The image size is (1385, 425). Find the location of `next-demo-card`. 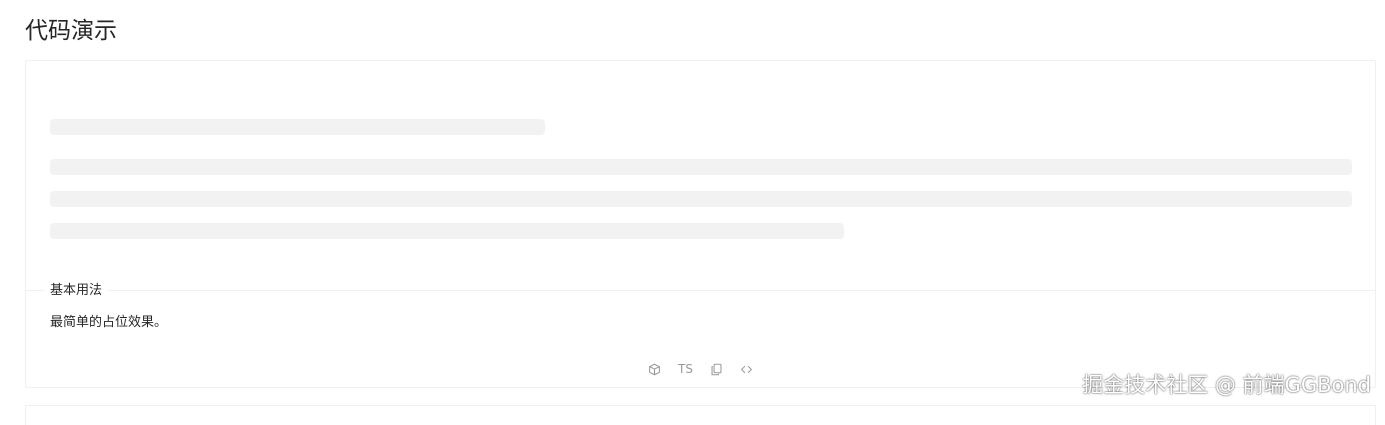

next-demo-card is located at coordinates (700, 415).